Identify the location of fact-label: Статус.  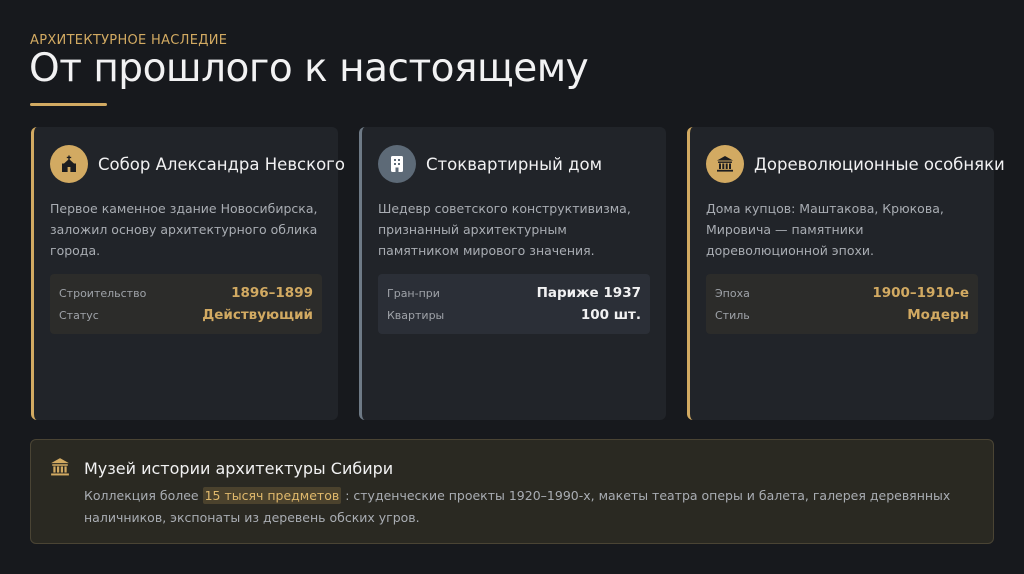
(79, 315).